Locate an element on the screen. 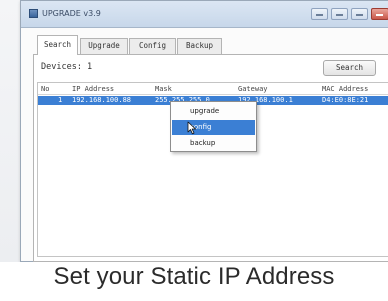 The width and height of the screenshot is (388, 301). settings-button is located at coordinates (339, 14).